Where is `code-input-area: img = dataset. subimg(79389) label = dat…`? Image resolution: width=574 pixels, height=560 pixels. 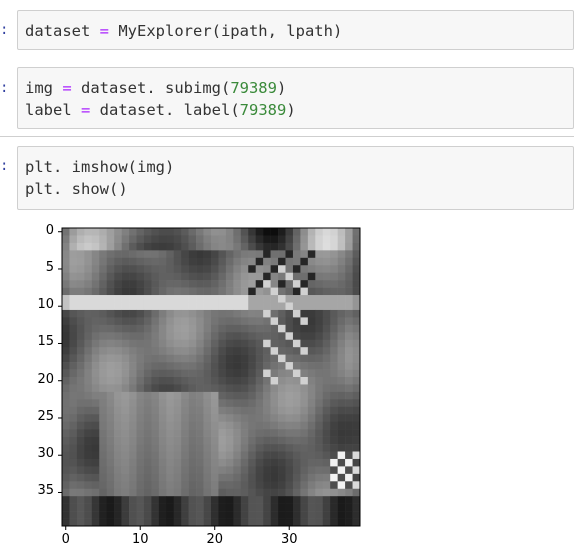 code-input-area: img = dataset. subimg(79389) label = dat… is located at coordinates (295, 98).